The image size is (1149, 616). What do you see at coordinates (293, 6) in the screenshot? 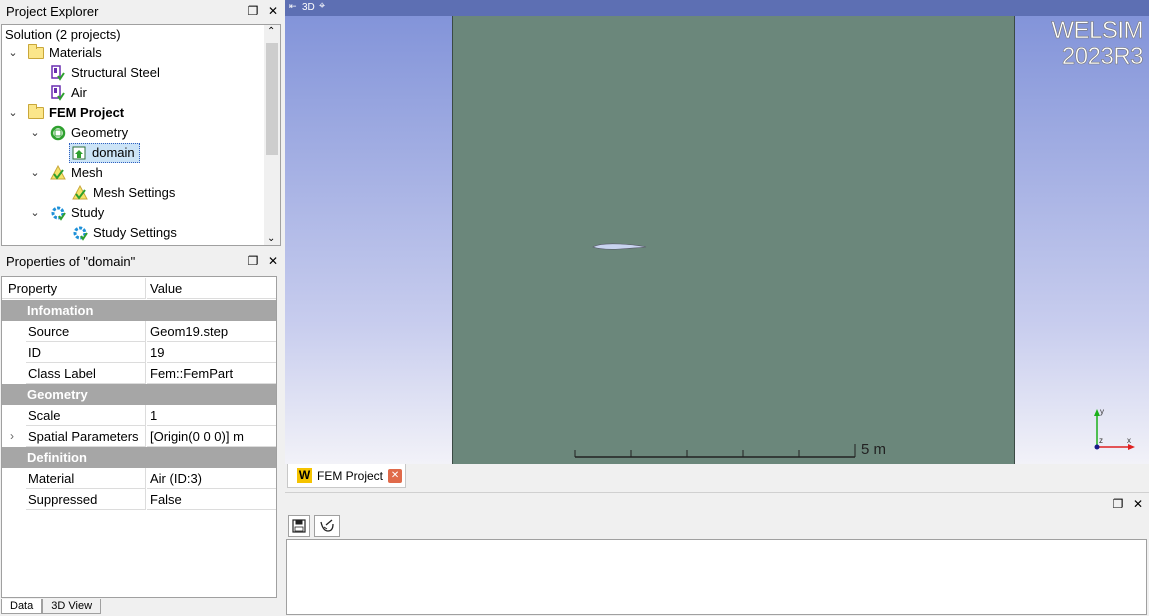
I see `pin-icon: ⇤` at bounding box center [293, 6].